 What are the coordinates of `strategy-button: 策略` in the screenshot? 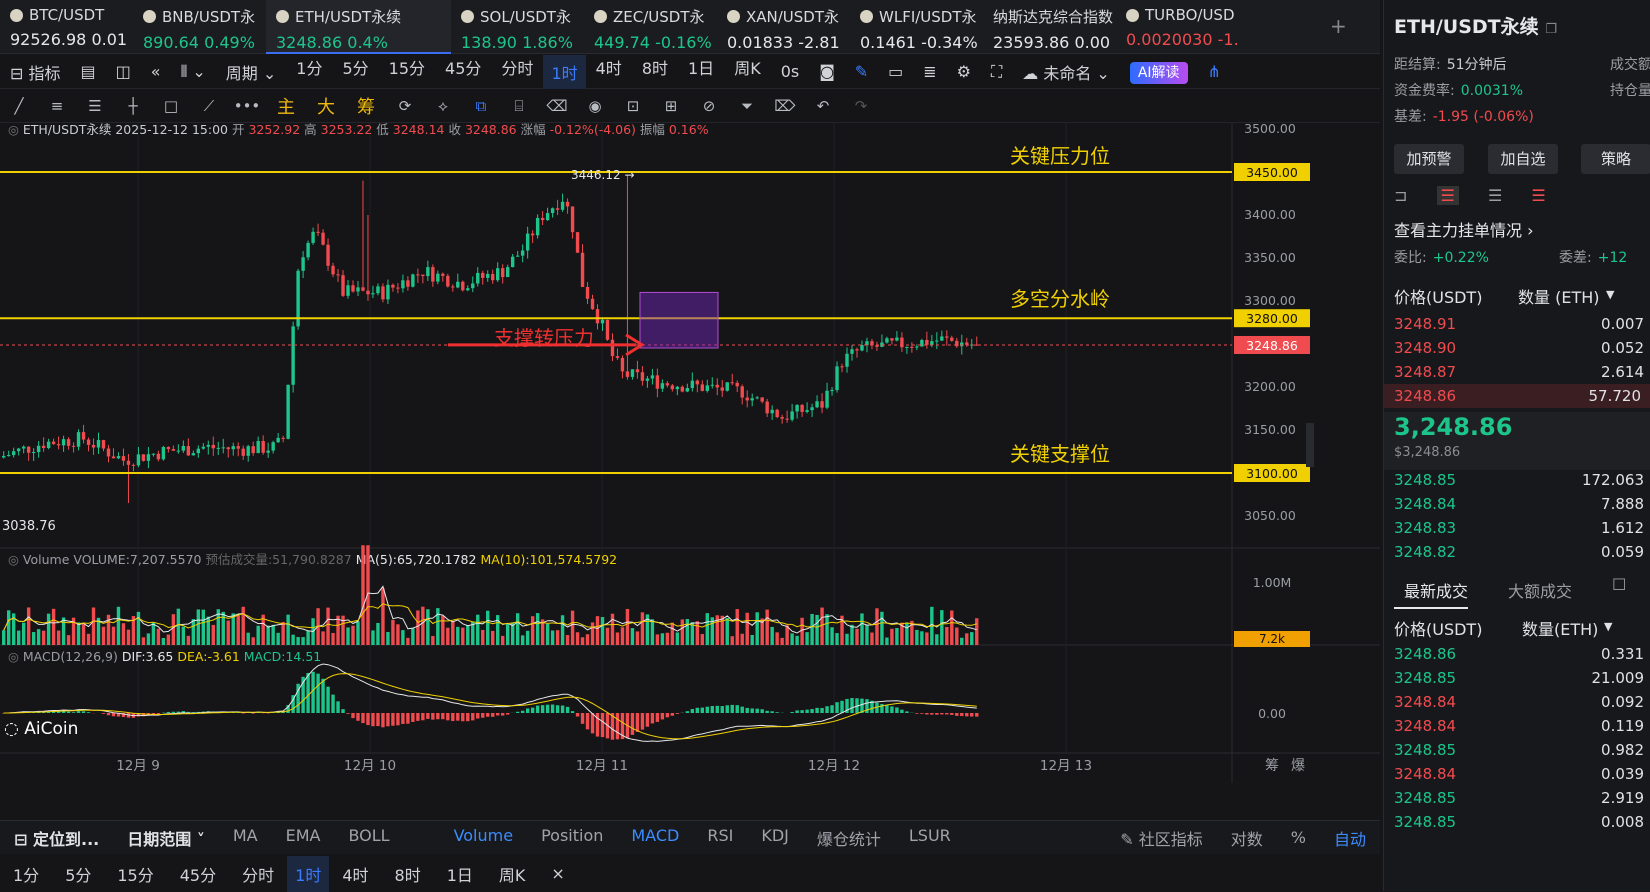 It's located at (1615, 159).